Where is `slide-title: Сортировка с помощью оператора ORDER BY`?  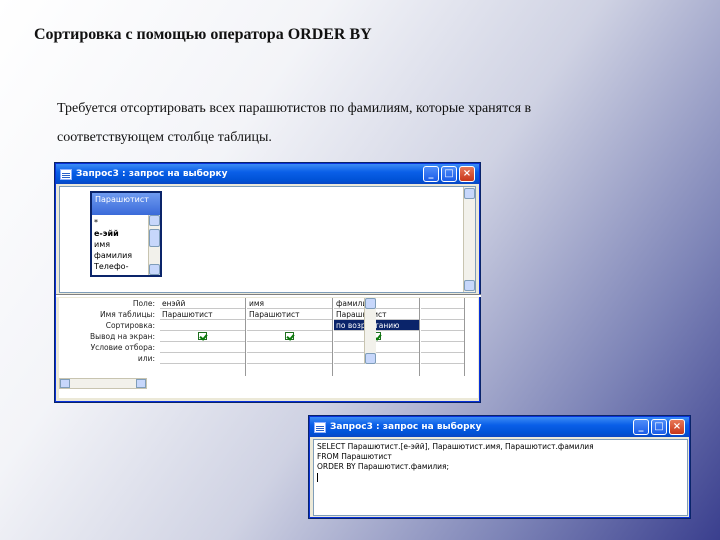 slide-title: Сортировка с помощью оператора ORDER BY is located at coordinates (203, 34).